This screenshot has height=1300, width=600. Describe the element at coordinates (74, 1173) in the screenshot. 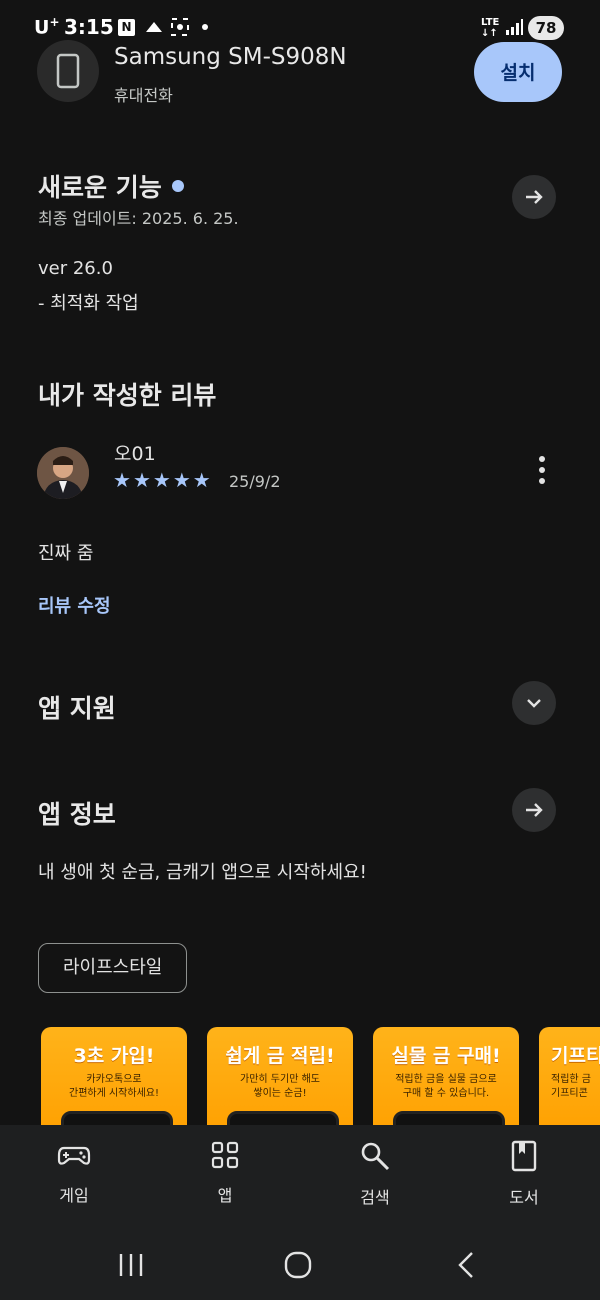

I see `nav-item-games: 게임` at that location.